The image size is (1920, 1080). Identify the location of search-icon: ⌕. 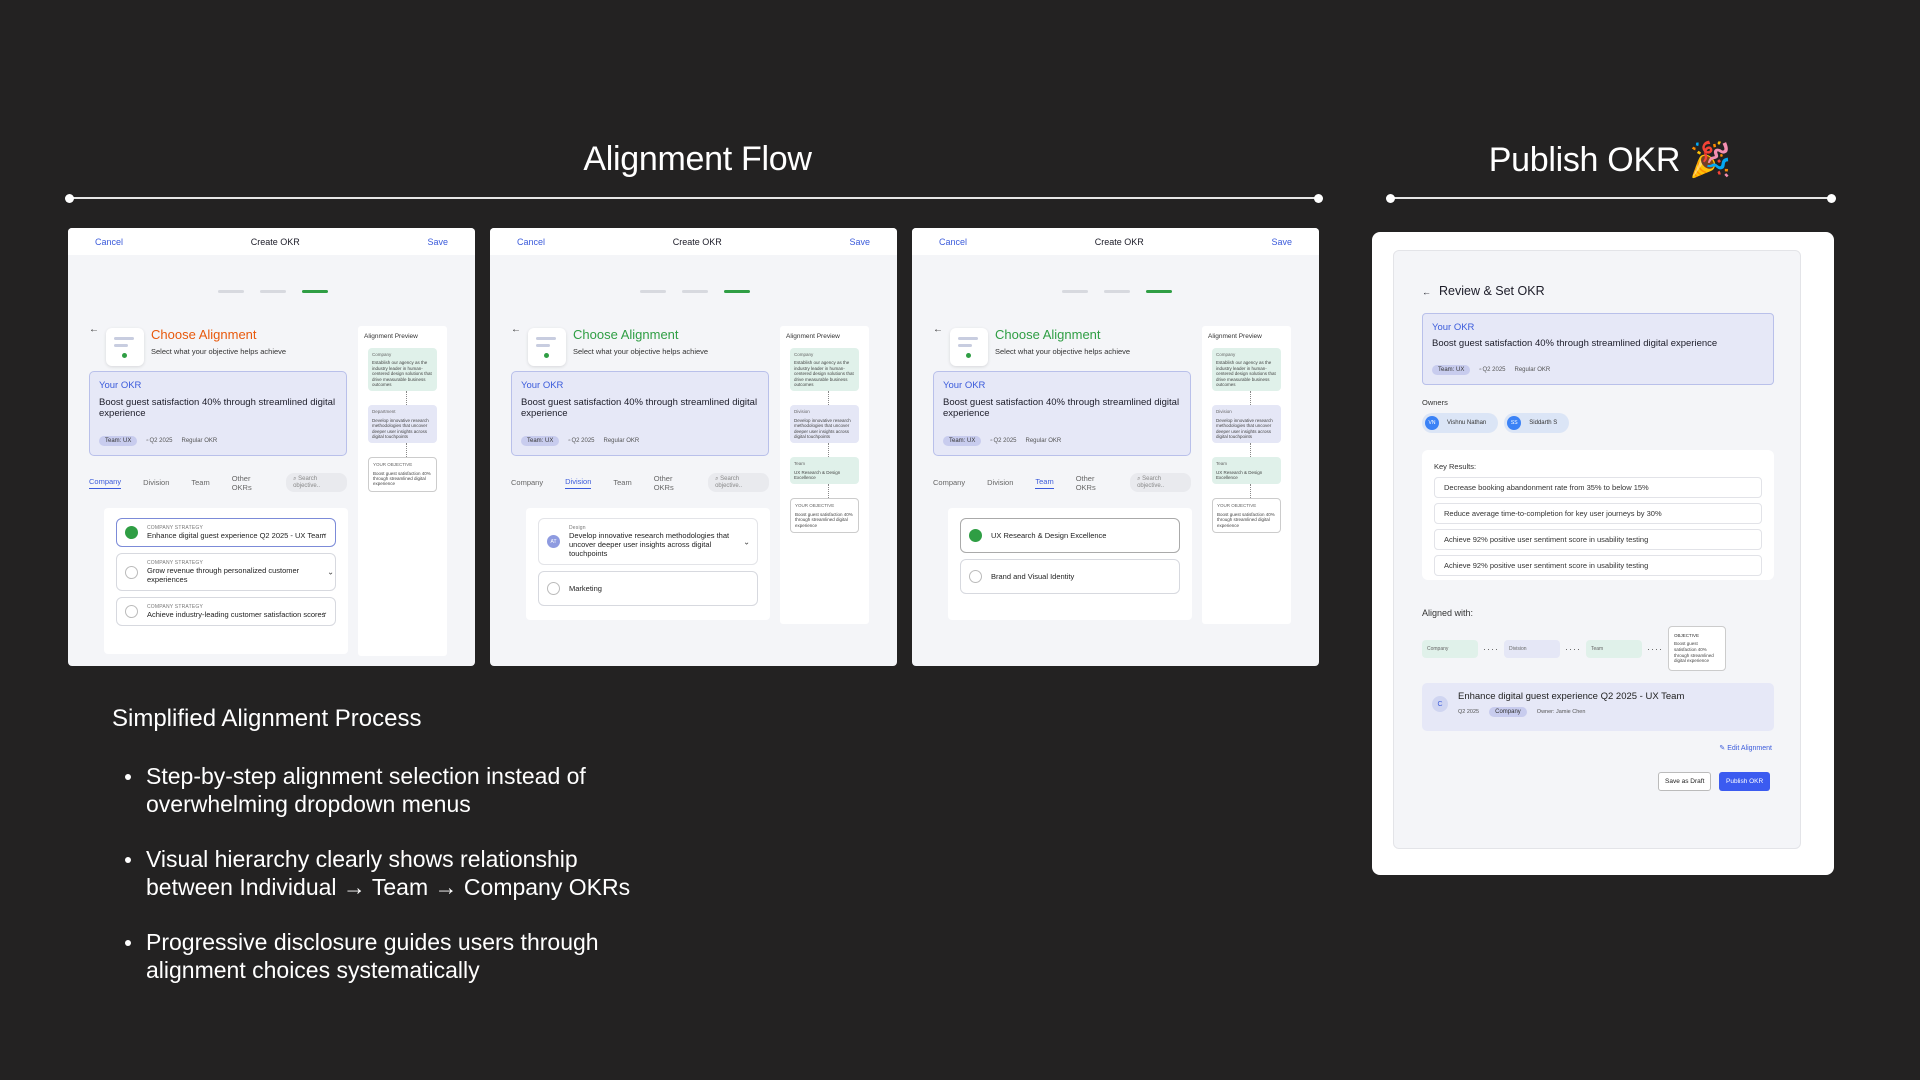
(295, 479).